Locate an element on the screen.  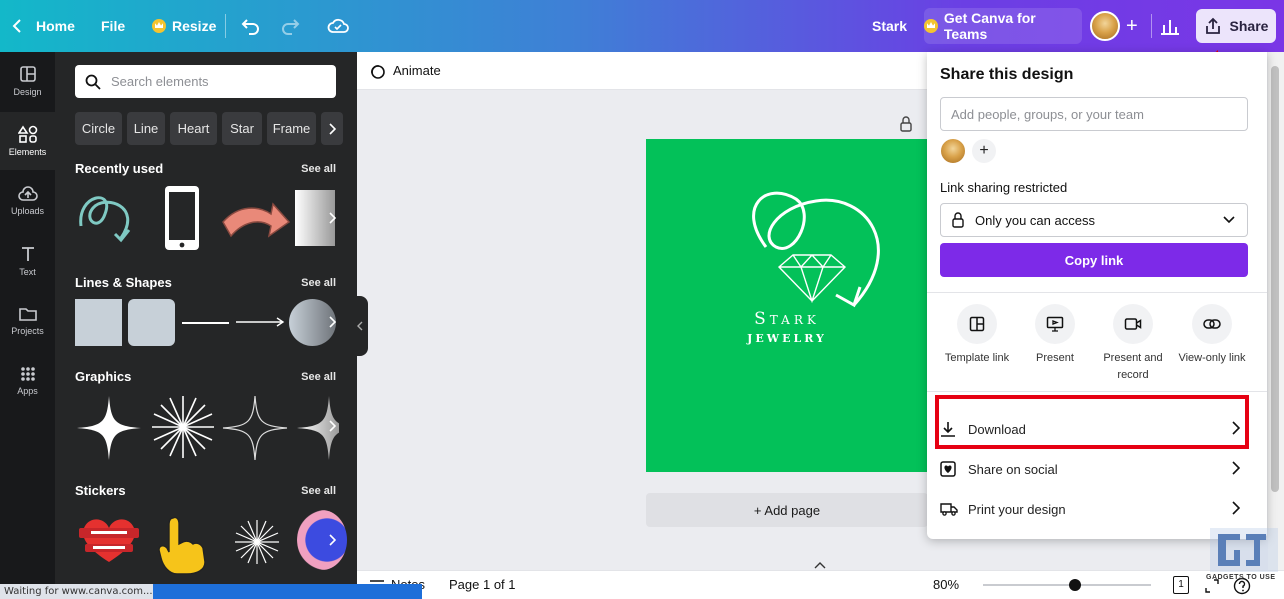
watermark-icon is located at coordinates (1244, 550).